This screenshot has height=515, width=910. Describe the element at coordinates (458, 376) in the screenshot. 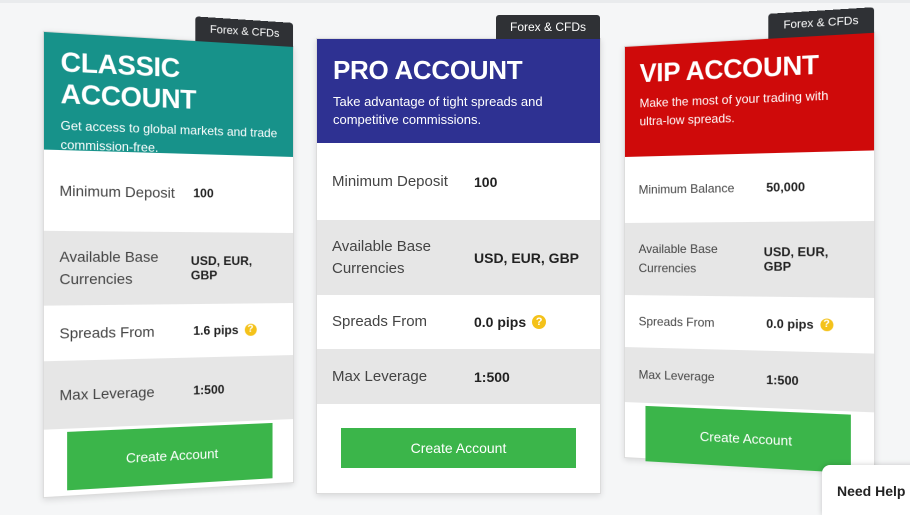

I see `pro-row-leverage: Max Leverage 1:500` at that location.